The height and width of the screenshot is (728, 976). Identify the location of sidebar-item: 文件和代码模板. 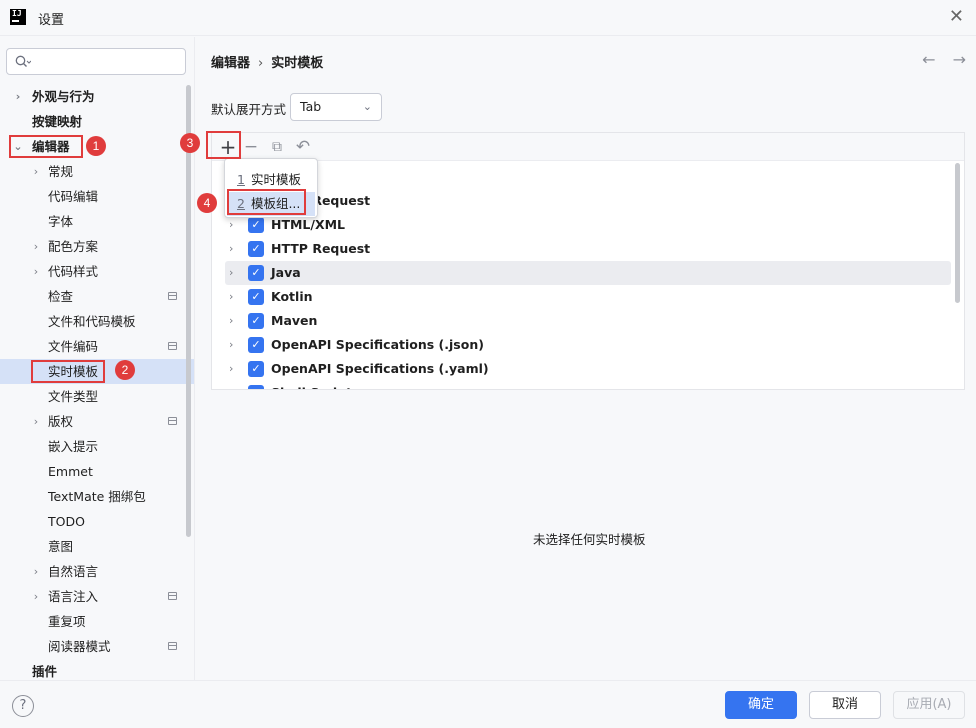
(97, 321).